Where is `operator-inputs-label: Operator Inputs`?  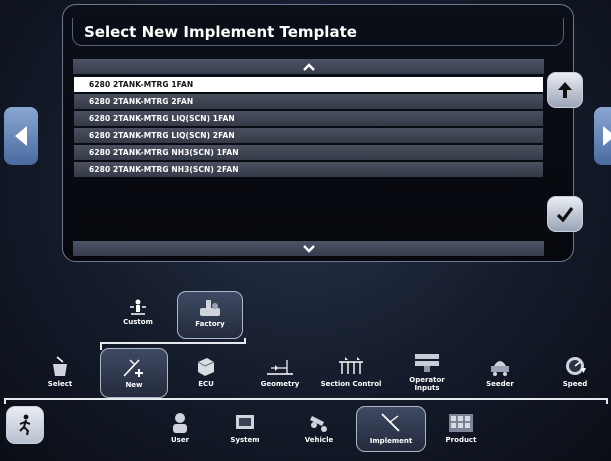 operator-inputs-label: Operator Inputs is located at coordinates (427, 384).